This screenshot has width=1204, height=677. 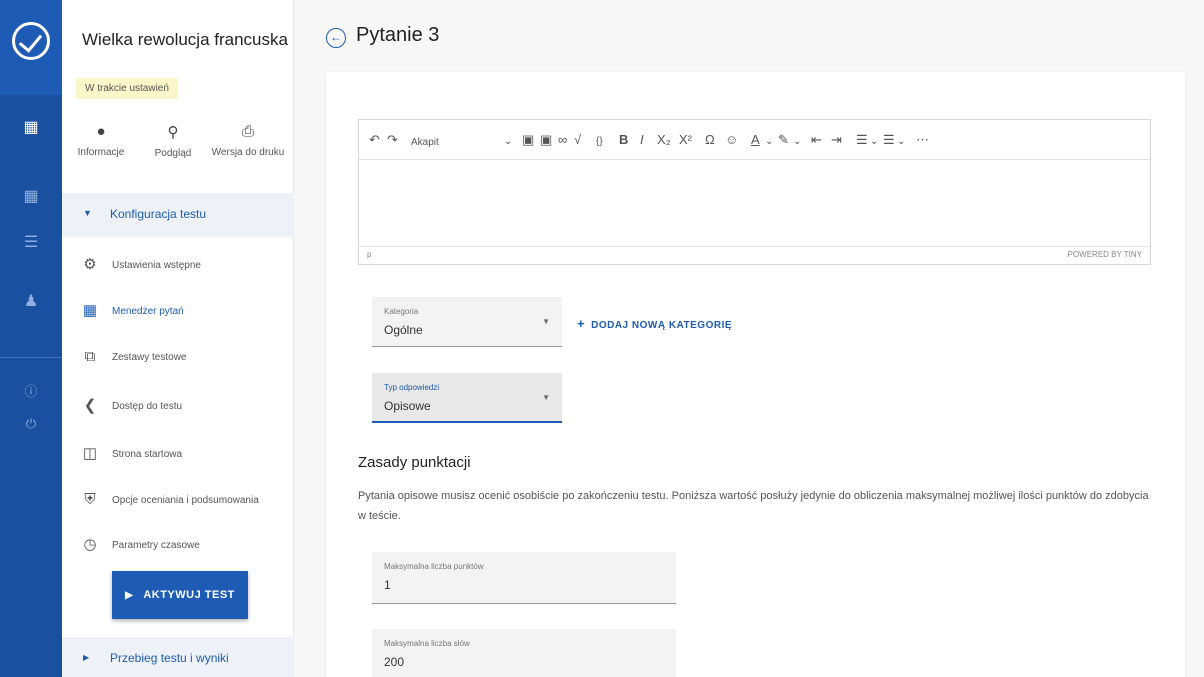 What do you see at coordinates (158, 214) in the screenshot?
I see `section-config-label: Konfiguracja testu` at bounding box center [158, 214].